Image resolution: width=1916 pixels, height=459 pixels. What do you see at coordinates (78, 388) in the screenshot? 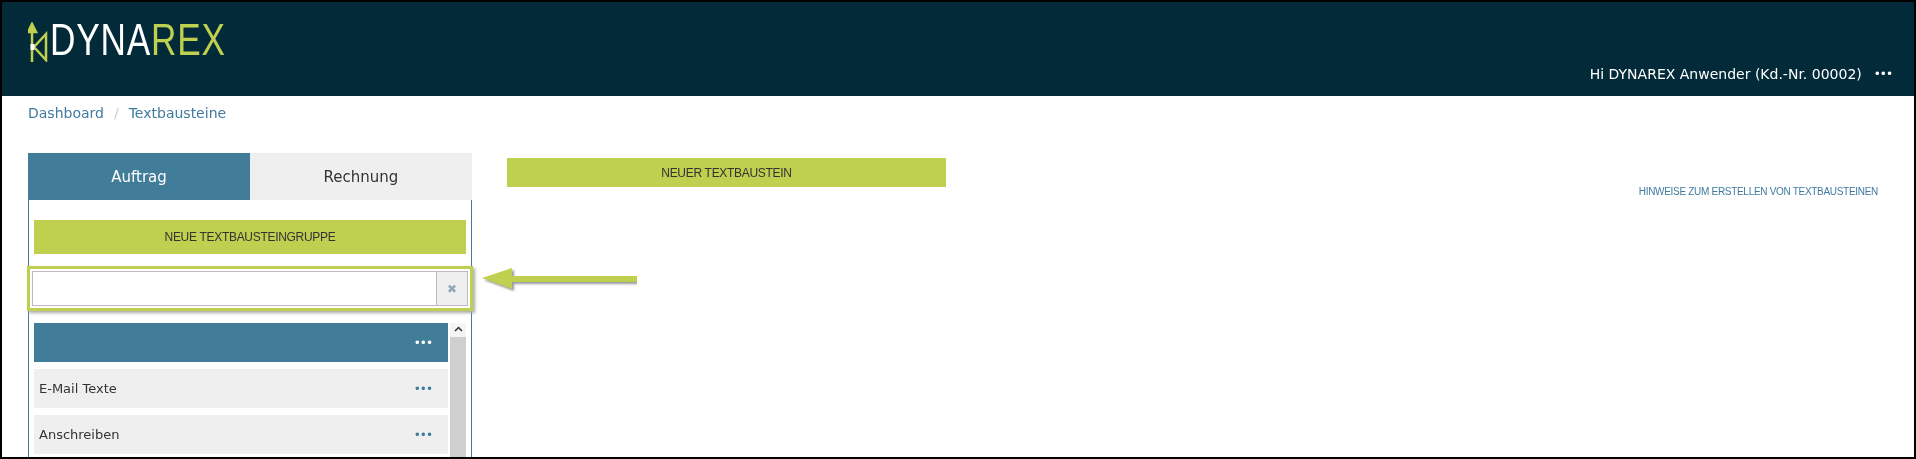
I see `group-name: E-Mail Texte` at bounding box center [78, 388].